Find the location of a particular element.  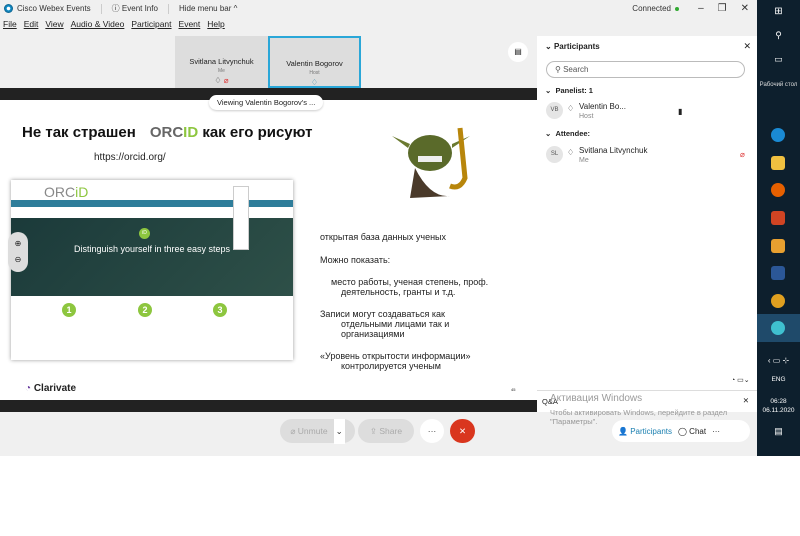

language-indicator: ENG is located at coordinates (778, 379).